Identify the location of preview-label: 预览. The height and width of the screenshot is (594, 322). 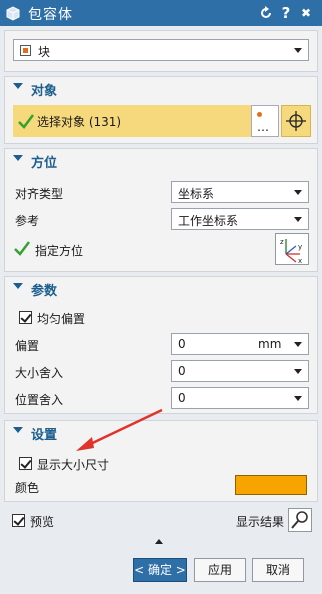
(42, 522).